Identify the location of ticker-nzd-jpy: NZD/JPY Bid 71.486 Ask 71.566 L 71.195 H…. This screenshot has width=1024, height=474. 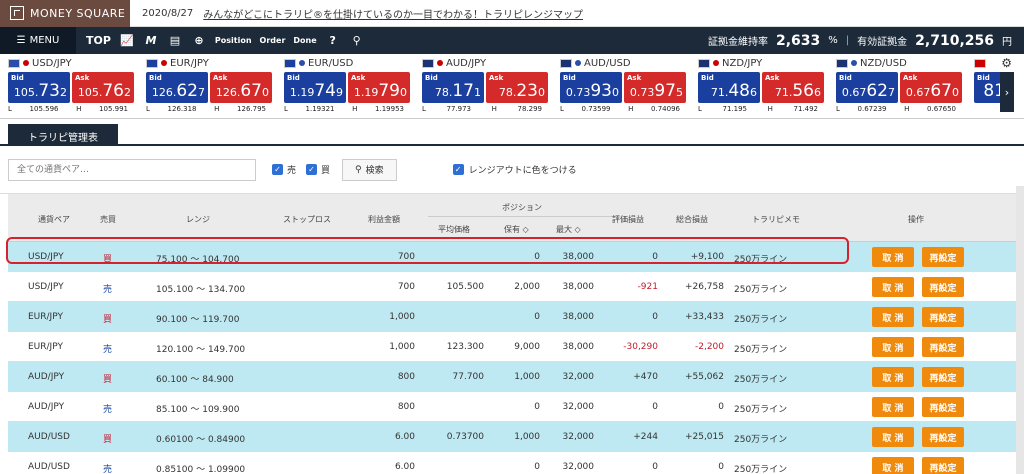
(759, 86).